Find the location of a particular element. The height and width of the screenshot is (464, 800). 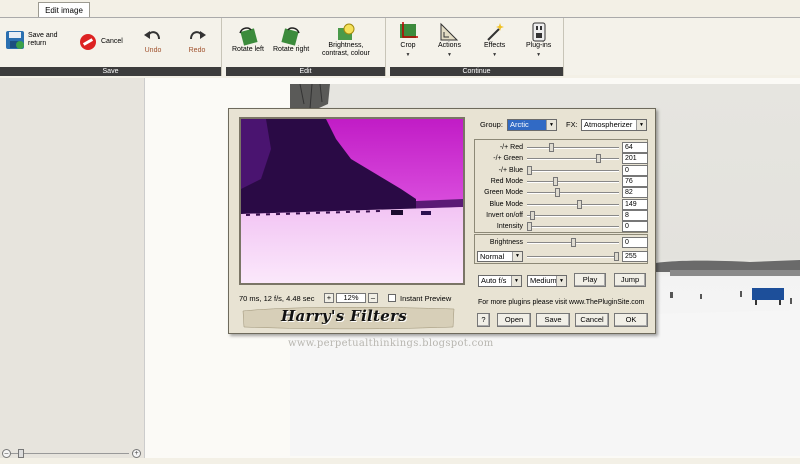

preview-zoom-value: 12% is located at coordinates (351, 298).